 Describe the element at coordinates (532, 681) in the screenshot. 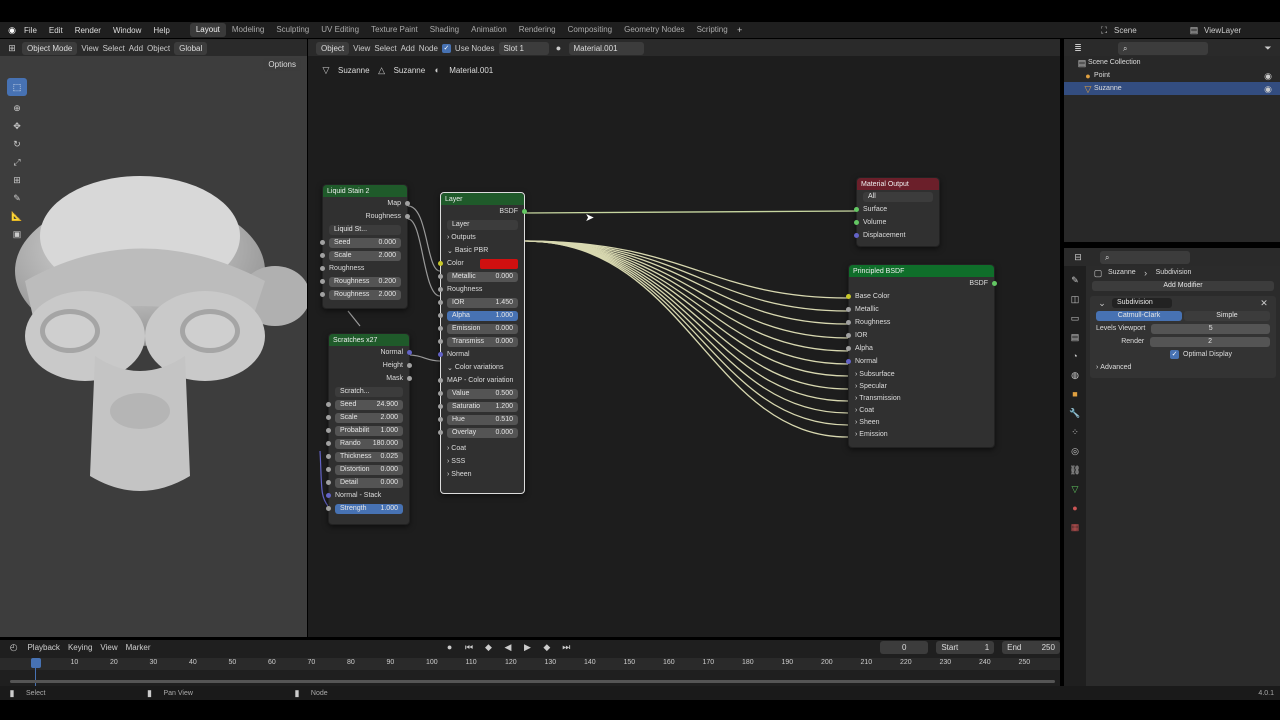

I see `timeline-scrollbar` at that location.